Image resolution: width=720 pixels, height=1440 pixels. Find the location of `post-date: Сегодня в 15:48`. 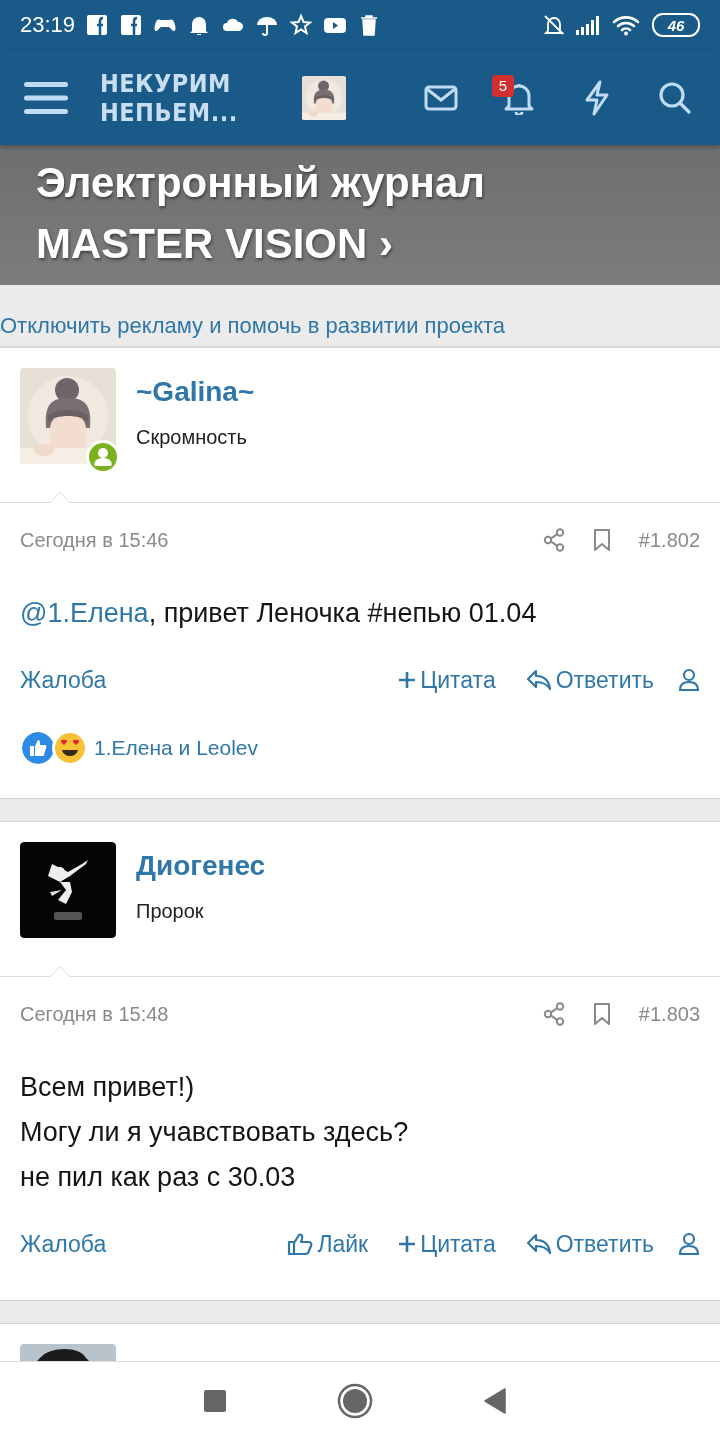

post-date: Сегодня в 15:48 is located at coordinates (94, 1014).